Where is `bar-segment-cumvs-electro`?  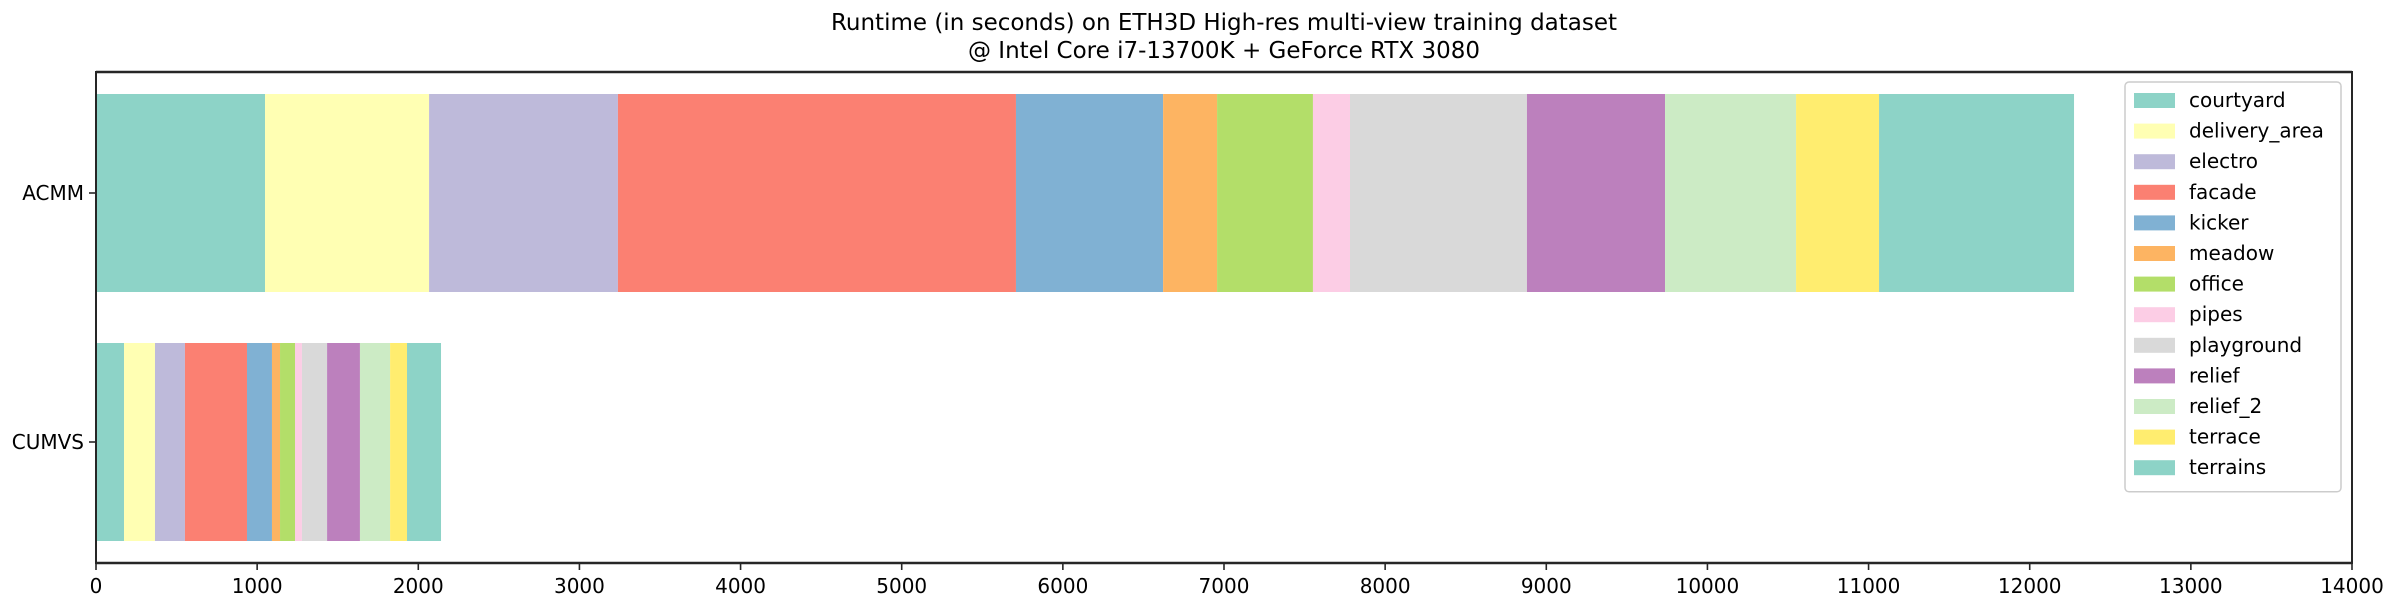 bar-segment-cumvs-electro is located at coordinates (169, 442).